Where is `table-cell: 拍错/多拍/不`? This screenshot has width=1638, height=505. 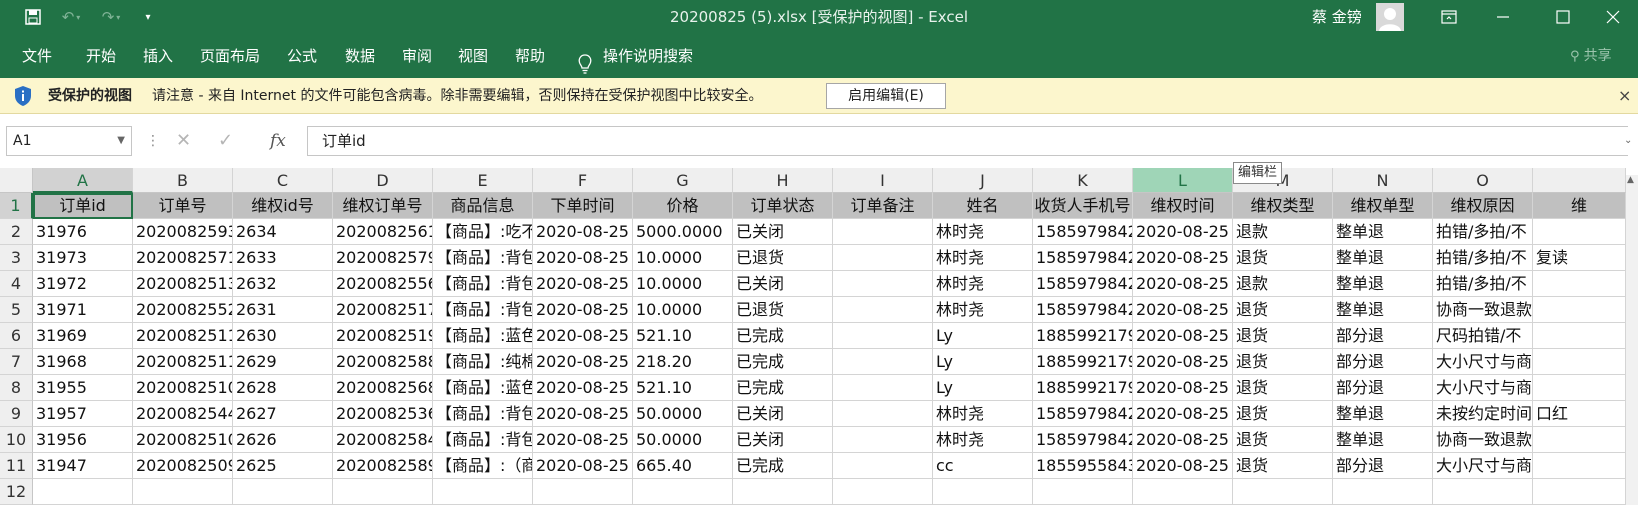
table-cell: 拍错/多拍/不 is located at coordinates (1483, 258).